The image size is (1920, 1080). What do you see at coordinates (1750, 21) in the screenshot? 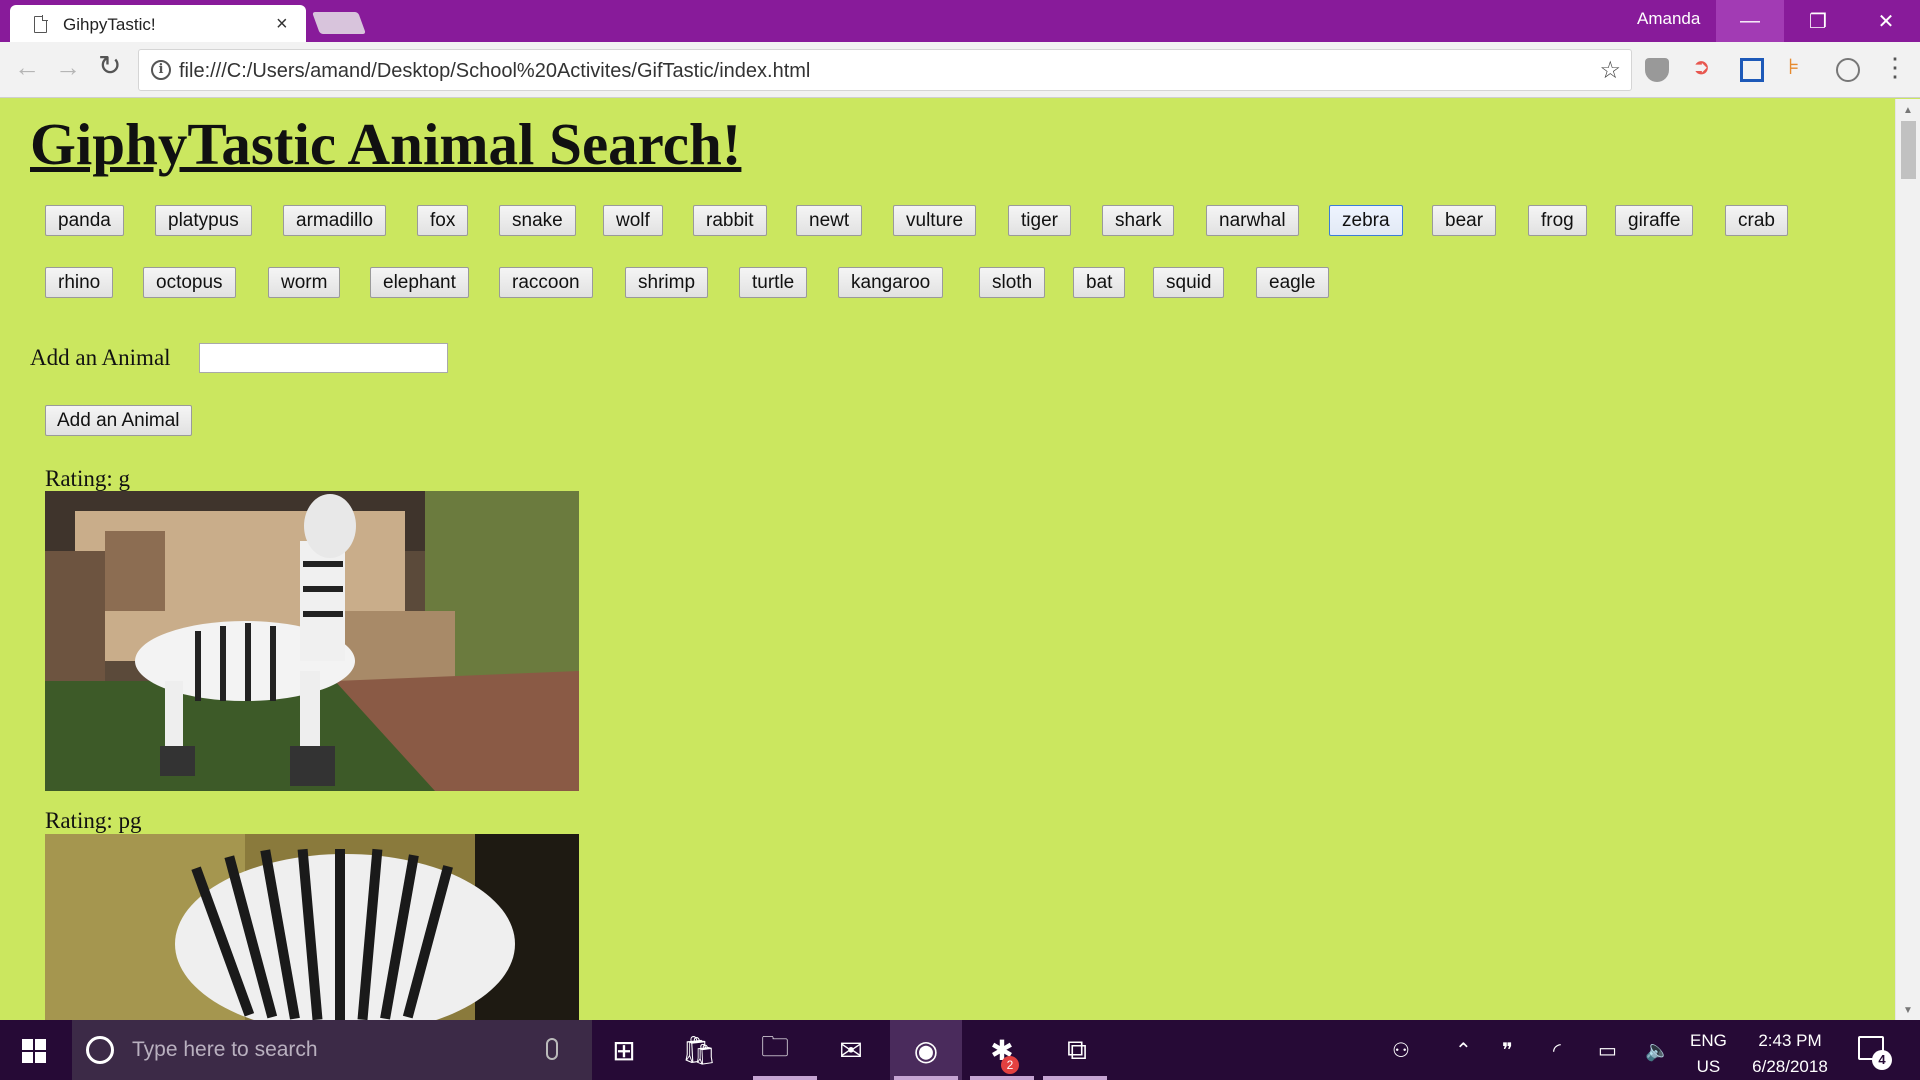
I see `minimize-button: —` at bounding box center [1750, 21].